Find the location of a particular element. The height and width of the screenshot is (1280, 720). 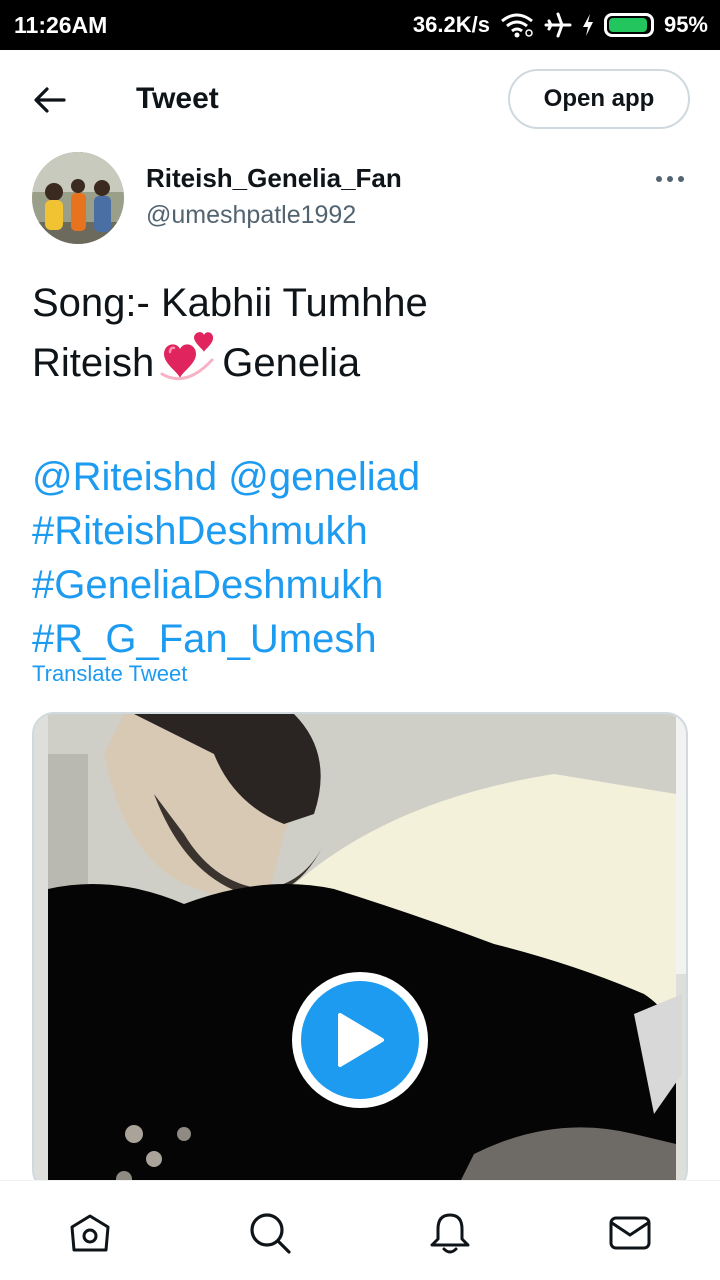

tweet-line-1: Song:- Kabhii Tumhhe is located at coordinates (230, 303).